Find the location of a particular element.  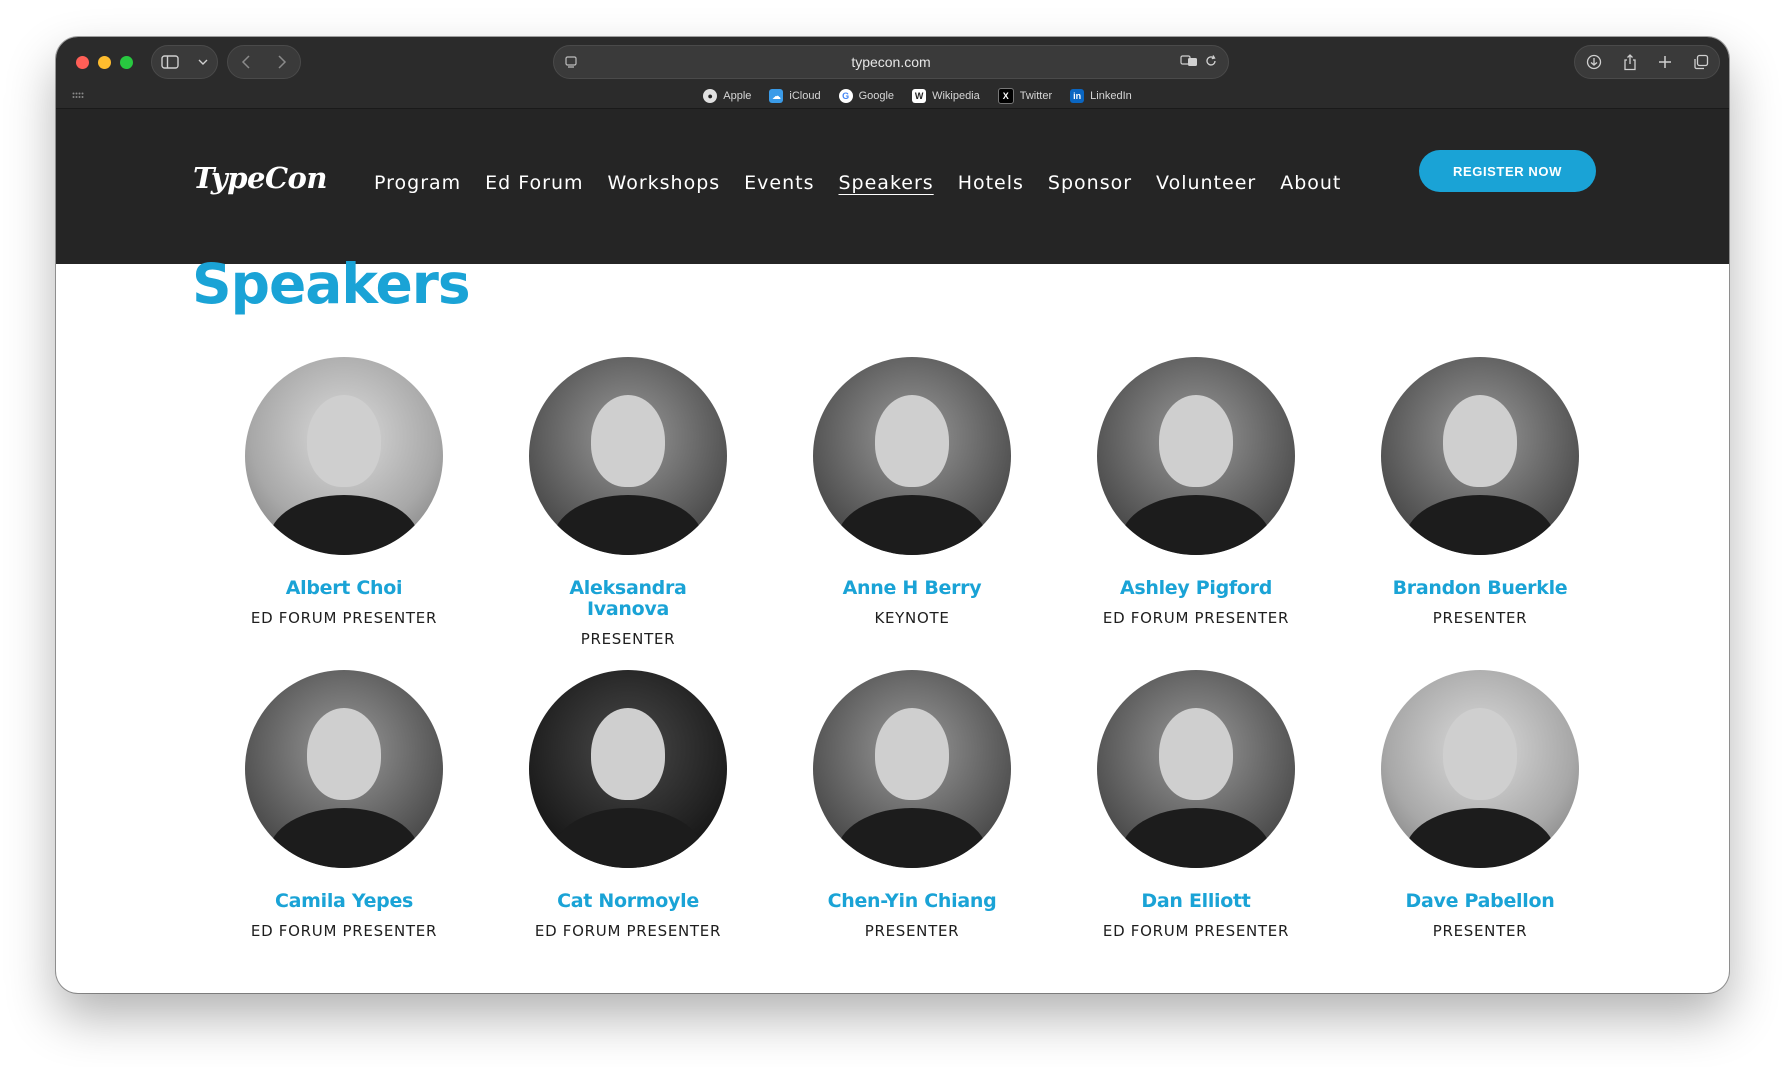

address-bar: typecon.com is located at coordinates (891, 62).